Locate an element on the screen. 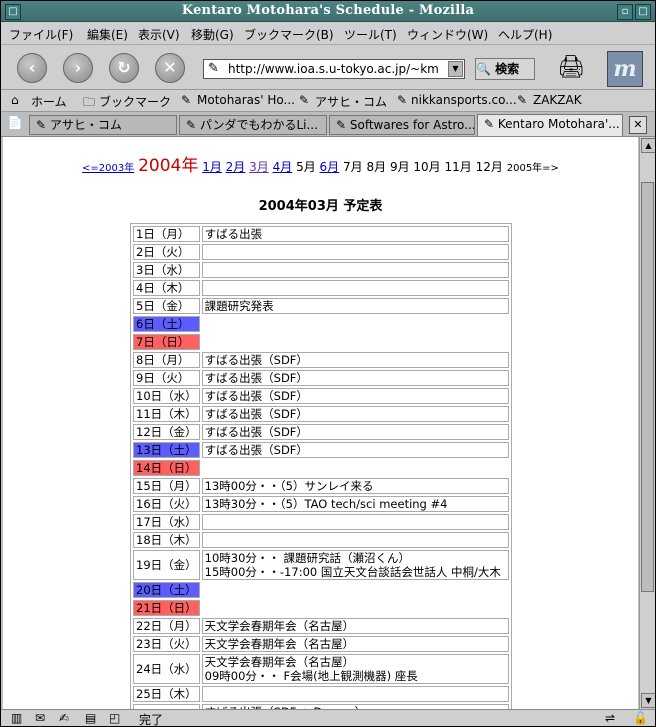  table-row: 10日（水） すばる出張（SDF） is located at coordinates (321, 396).